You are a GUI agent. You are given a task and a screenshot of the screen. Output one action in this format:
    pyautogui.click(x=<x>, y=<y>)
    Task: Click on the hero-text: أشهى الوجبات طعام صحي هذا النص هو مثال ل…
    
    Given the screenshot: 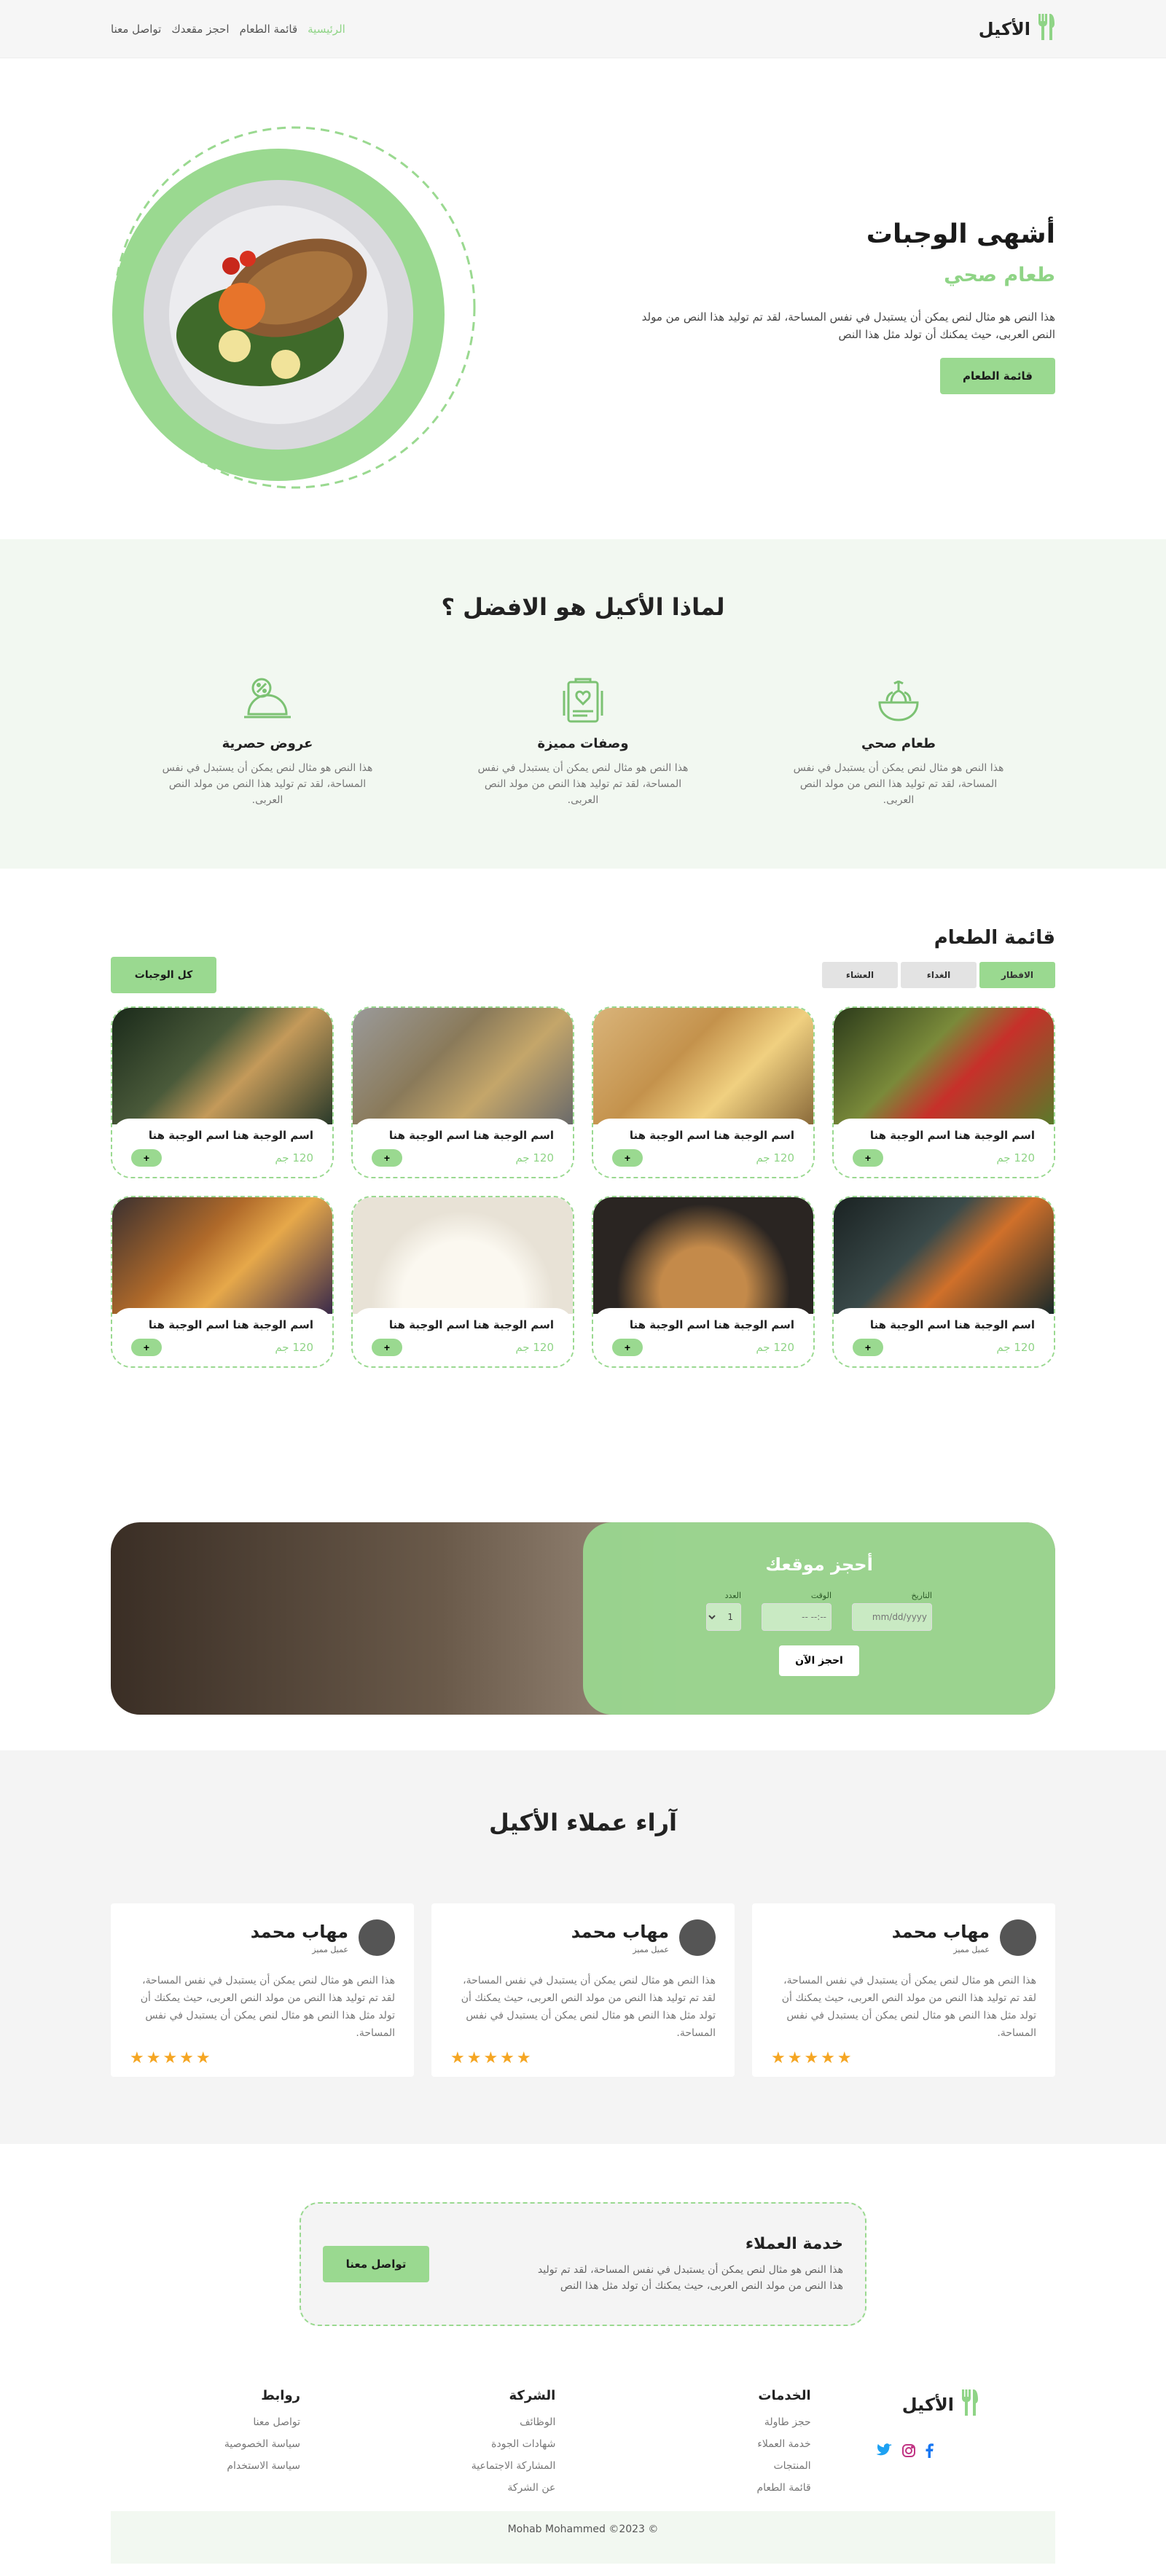 What is the action you would take?
    pyautogui.click(x=836, y=306)
    